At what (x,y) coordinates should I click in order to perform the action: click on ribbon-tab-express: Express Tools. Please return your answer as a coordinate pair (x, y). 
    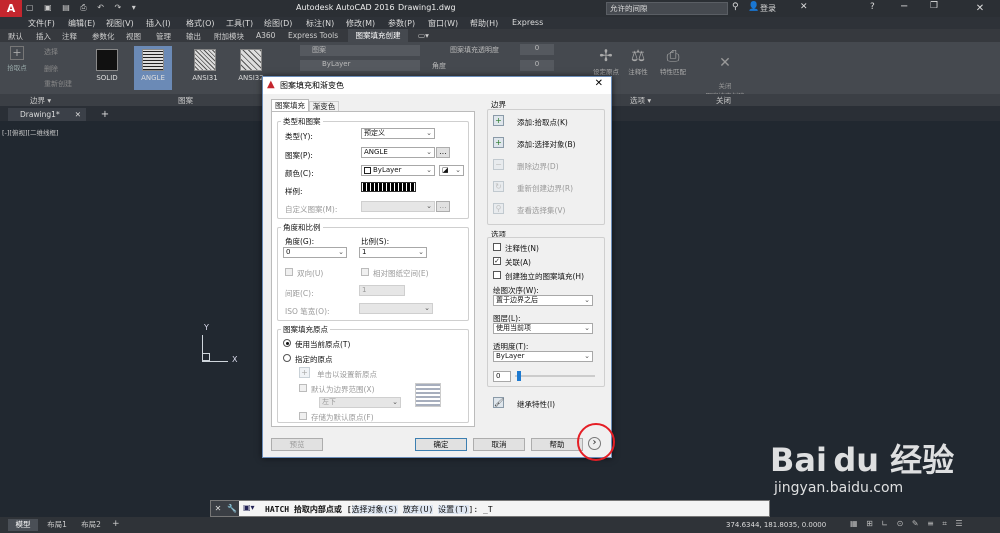
    Looking at the image, I should click on (313, 35).